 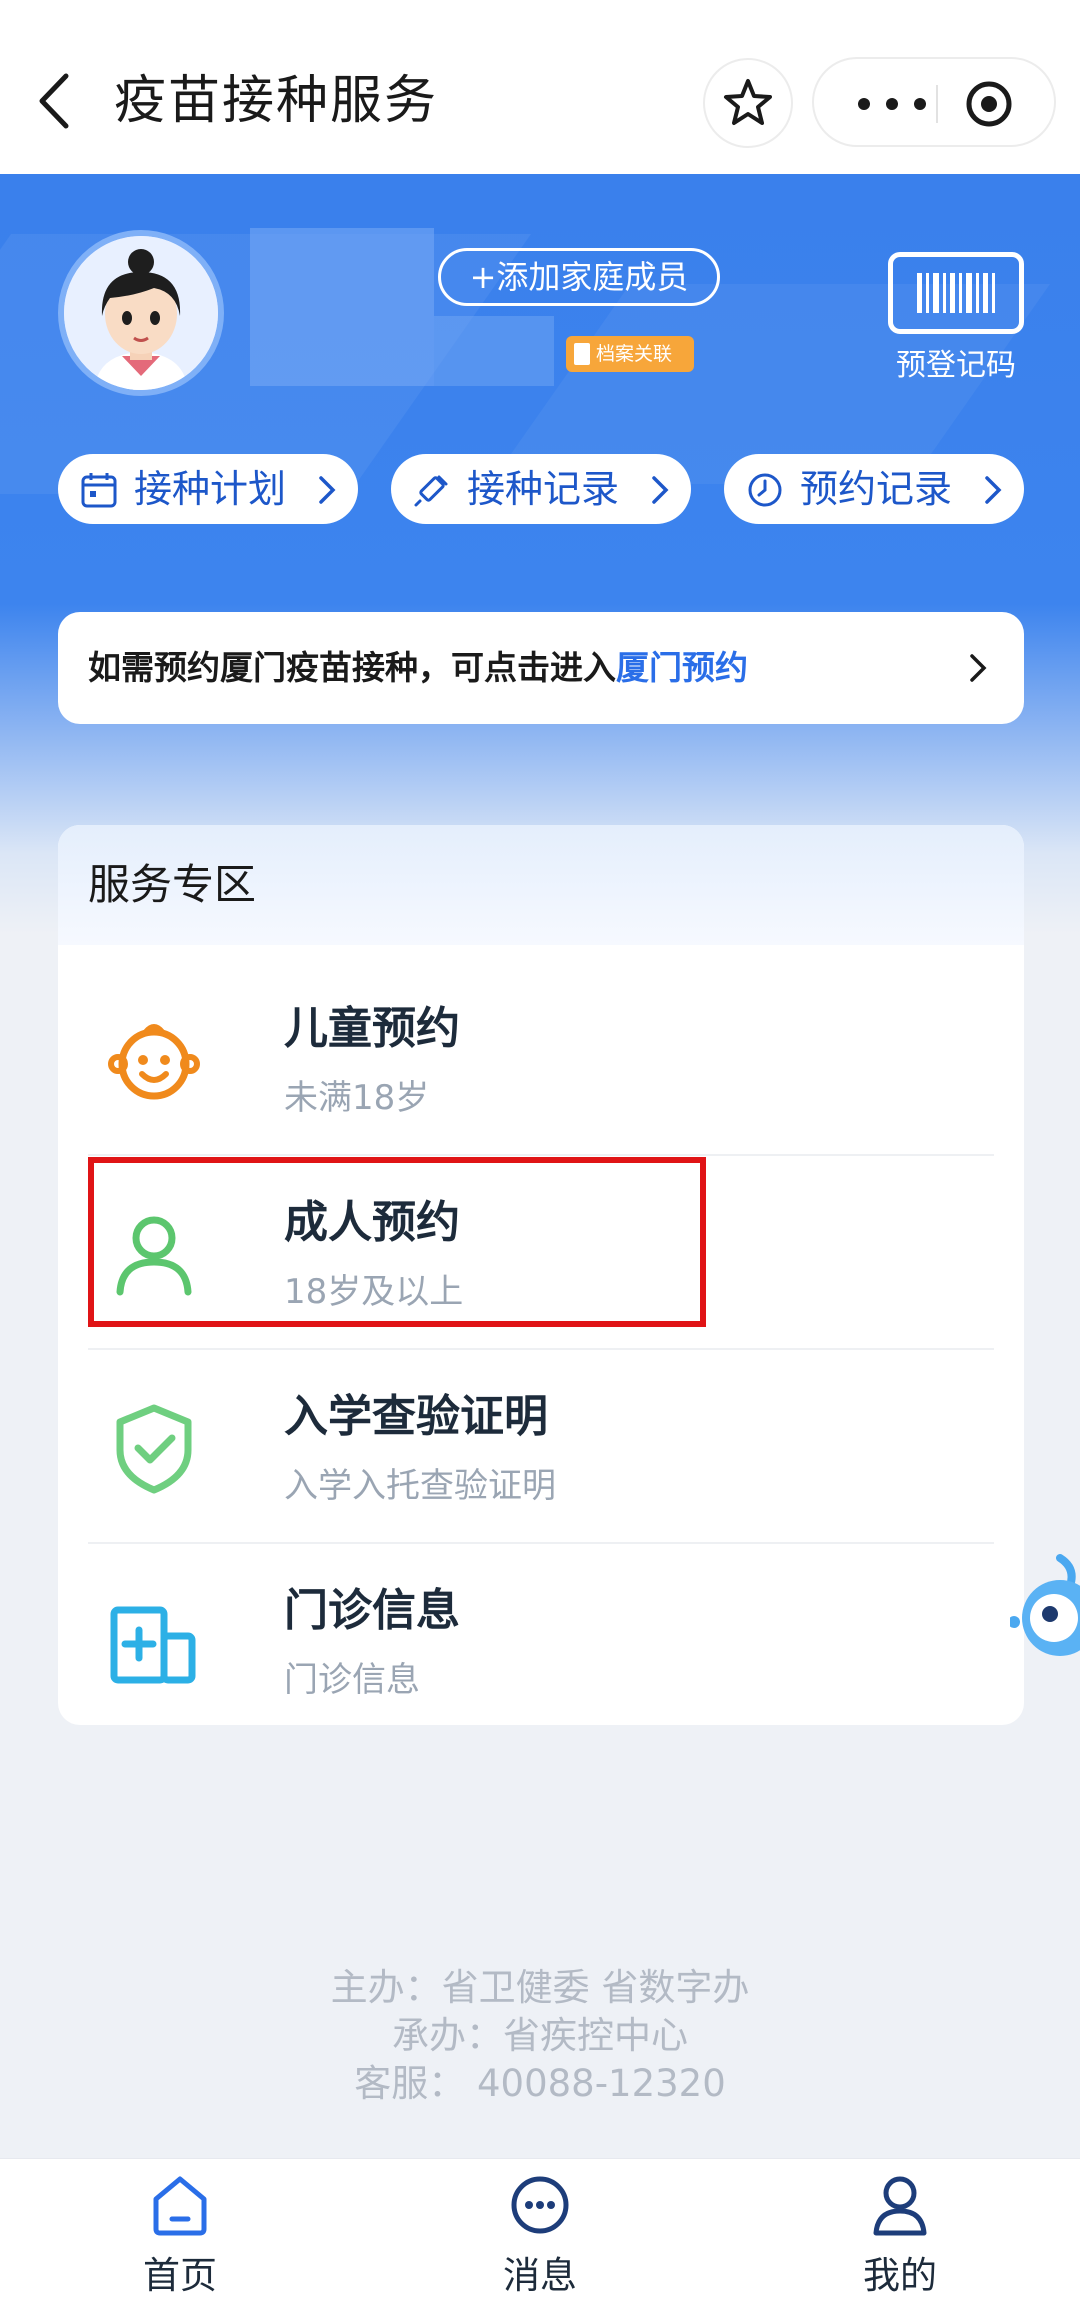 What do you see at coordinates (180, 2238) in the screenshot?
I see `nav-home: 首页` at bounding box center [180, 2238].